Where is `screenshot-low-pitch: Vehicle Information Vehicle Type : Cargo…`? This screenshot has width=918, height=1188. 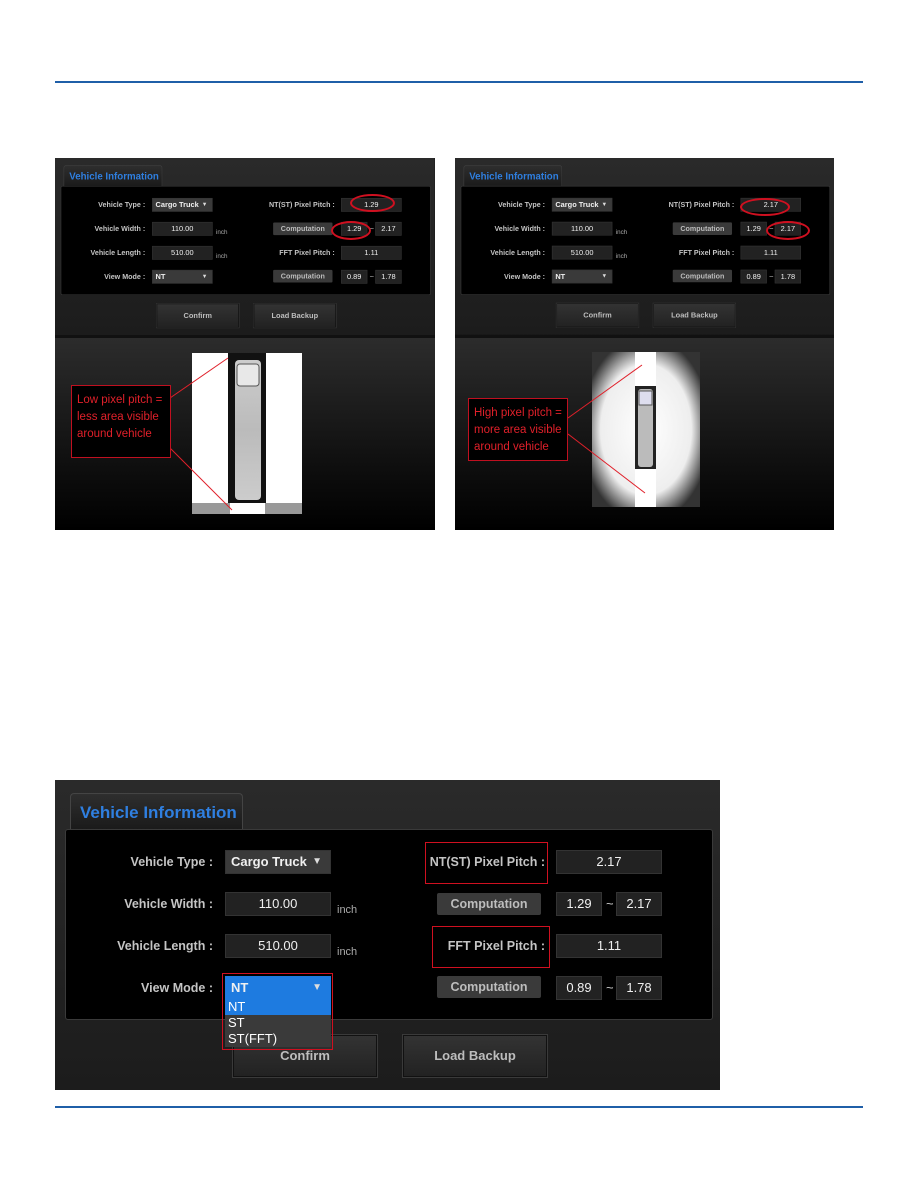
screenshot-low-pitch: Vehicle Information Vehicle Type : Cargo… is located at coordinates (245, 344).